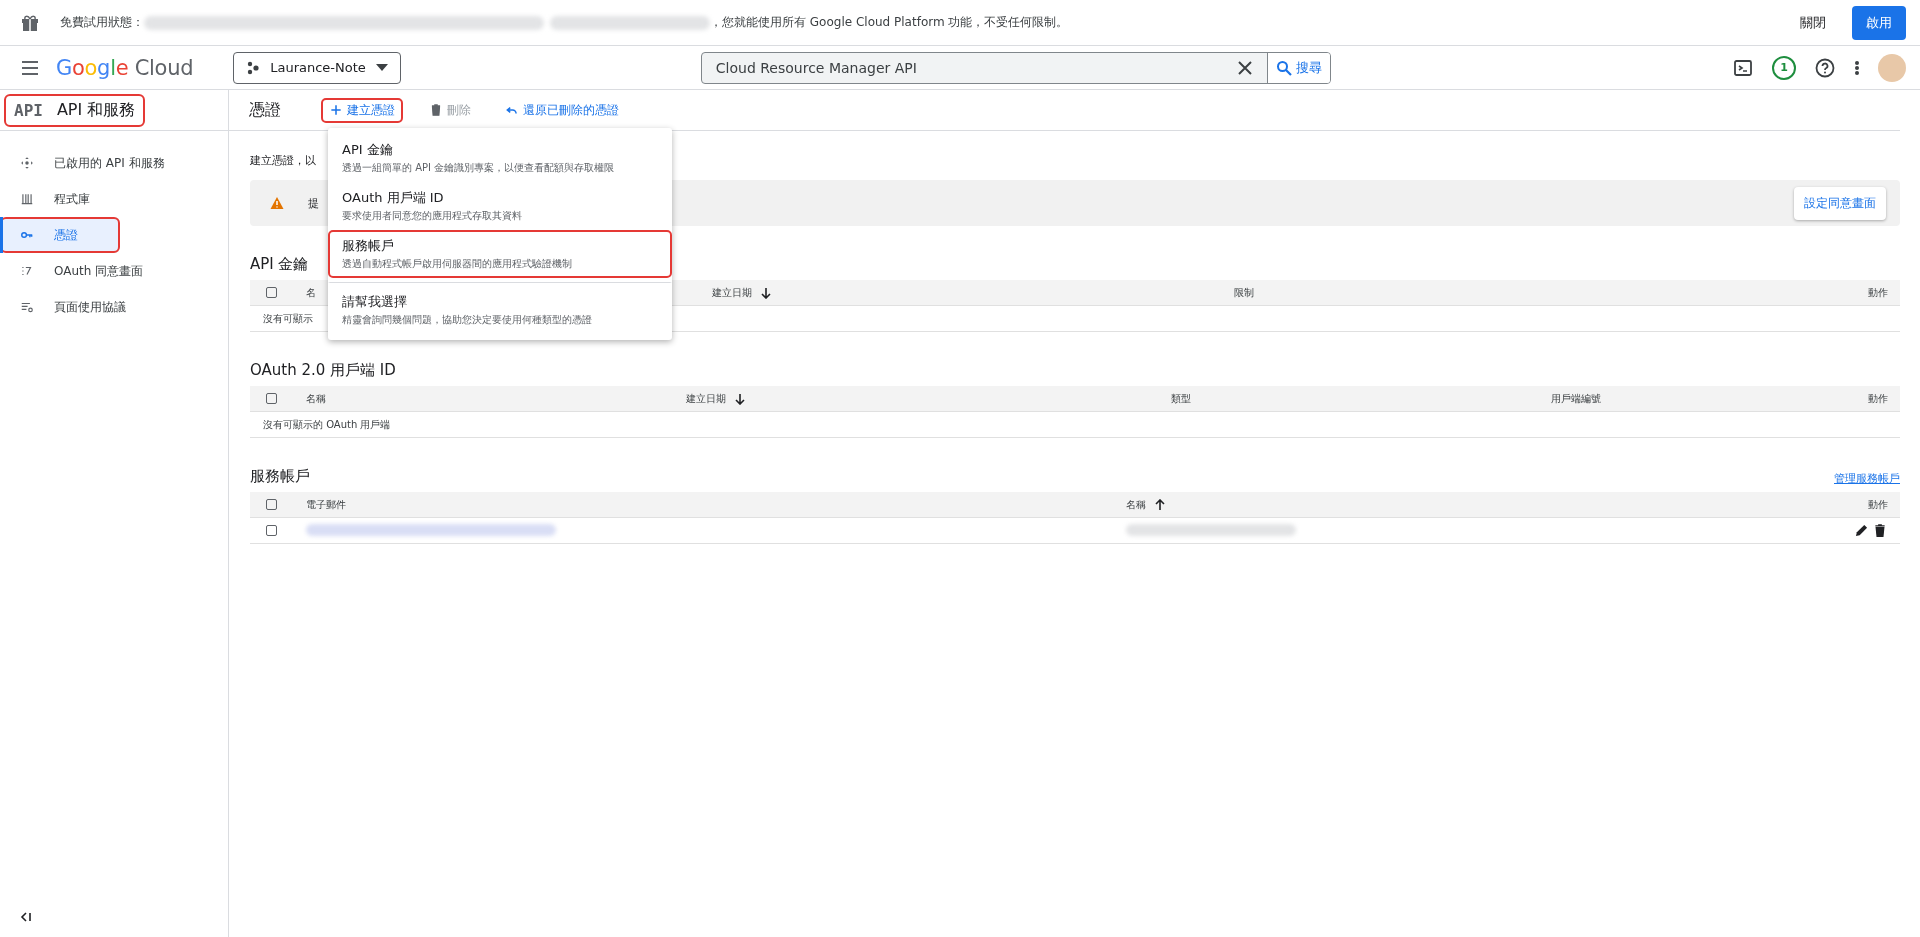  What do you see at coordinates (277, 203) in the screenshot?
I see `warning-icon` at bounding box center [277, 203].